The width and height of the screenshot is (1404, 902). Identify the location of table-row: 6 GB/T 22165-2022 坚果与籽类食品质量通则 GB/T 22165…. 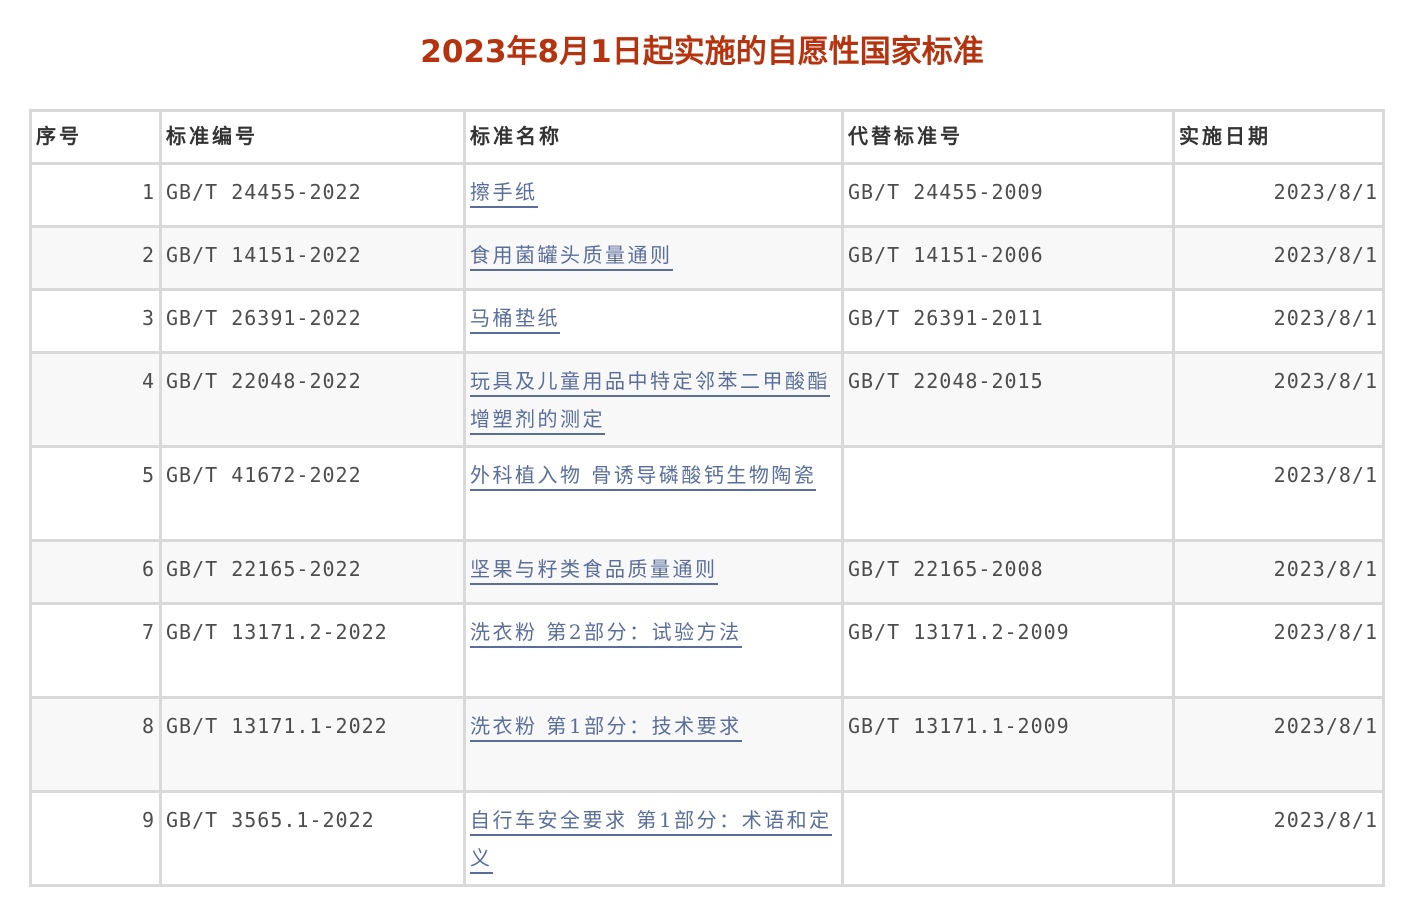
(707, 572).